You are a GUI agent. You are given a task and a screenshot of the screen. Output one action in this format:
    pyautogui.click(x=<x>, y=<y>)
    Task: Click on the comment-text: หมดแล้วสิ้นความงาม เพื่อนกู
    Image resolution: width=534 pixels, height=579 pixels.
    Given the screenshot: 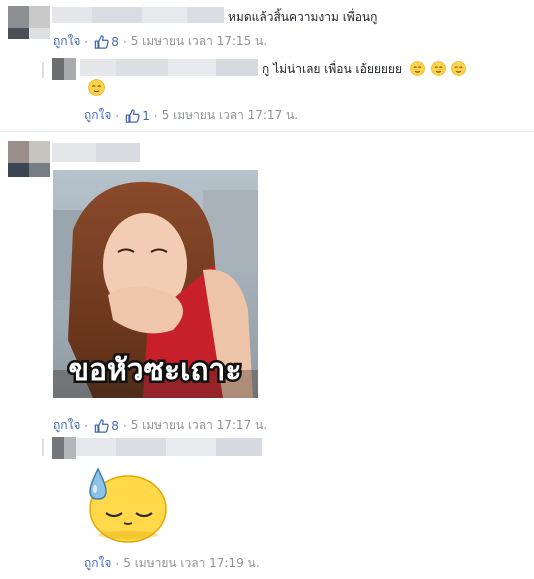 What is the action you would take?
    pyautogui.click(x=303, y=17)
    